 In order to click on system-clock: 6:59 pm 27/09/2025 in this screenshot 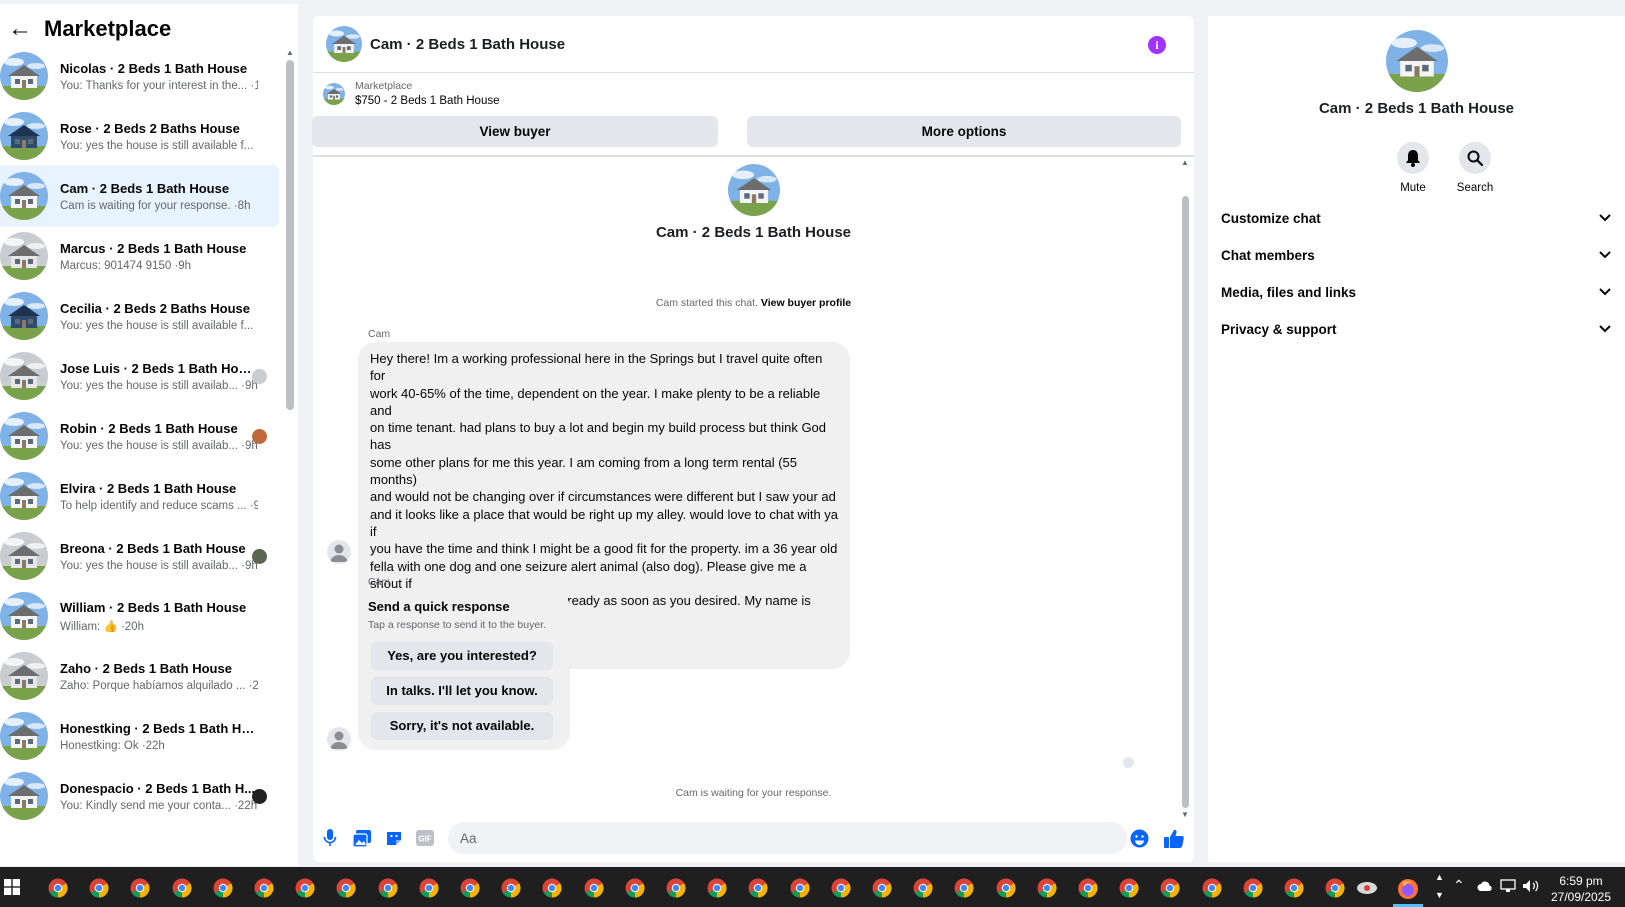, I will do `click(1581, 889)`.